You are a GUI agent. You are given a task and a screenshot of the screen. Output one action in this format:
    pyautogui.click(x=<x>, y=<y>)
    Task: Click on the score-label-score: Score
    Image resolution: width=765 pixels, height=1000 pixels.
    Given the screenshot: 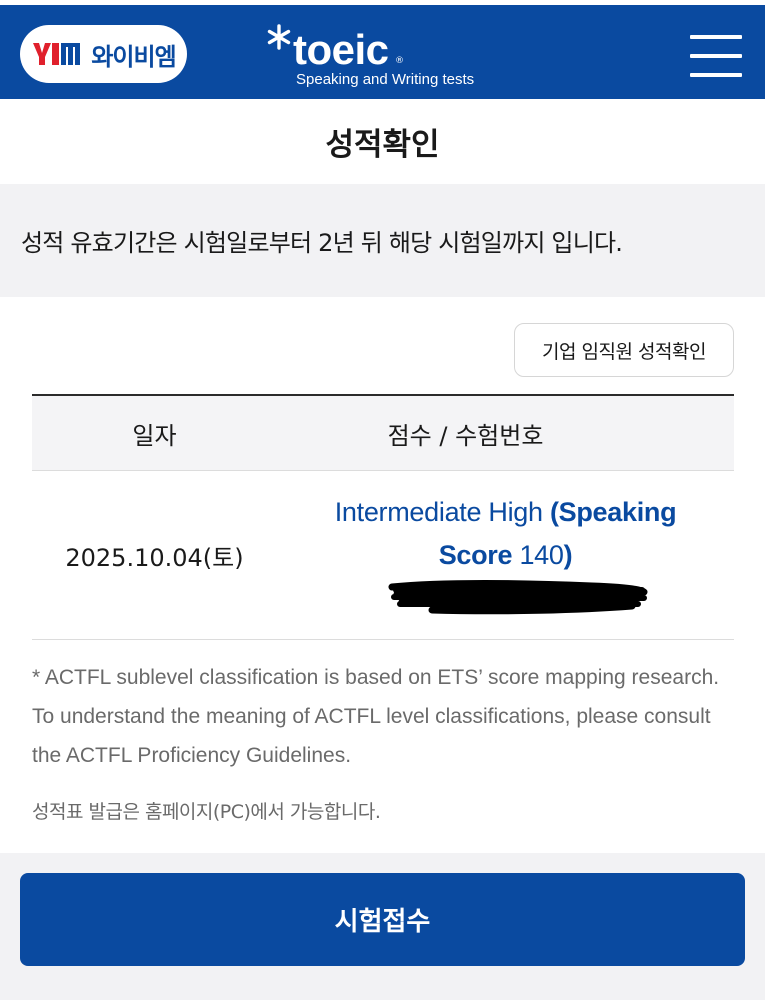 What is the action you would take?
    pyautogui.click(x=475, y=555)
    